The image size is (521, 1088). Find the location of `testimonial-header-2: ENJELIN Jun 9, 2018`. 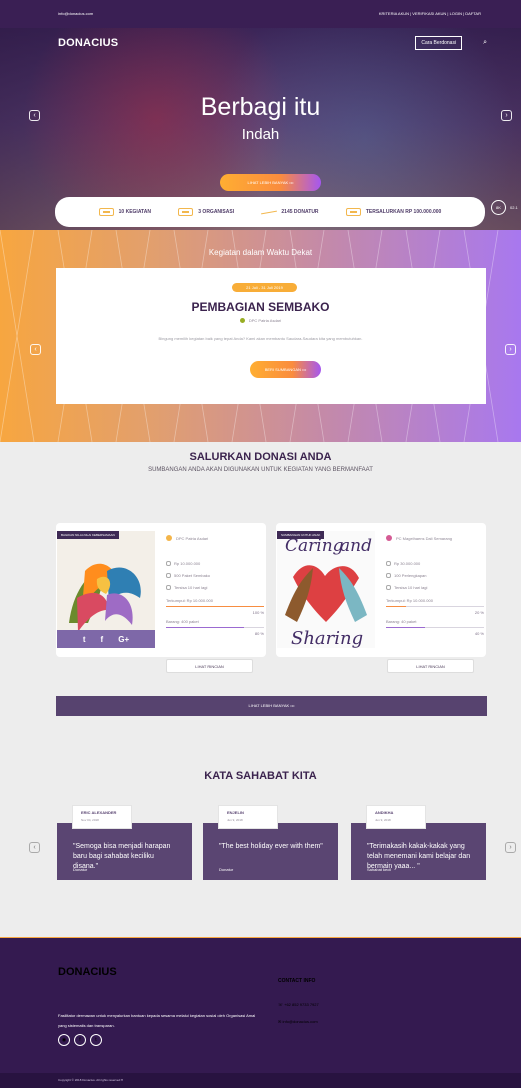

testimonial-header-2: ENJELIN Jun 9, 2018 is located at coordinates (248, 817).